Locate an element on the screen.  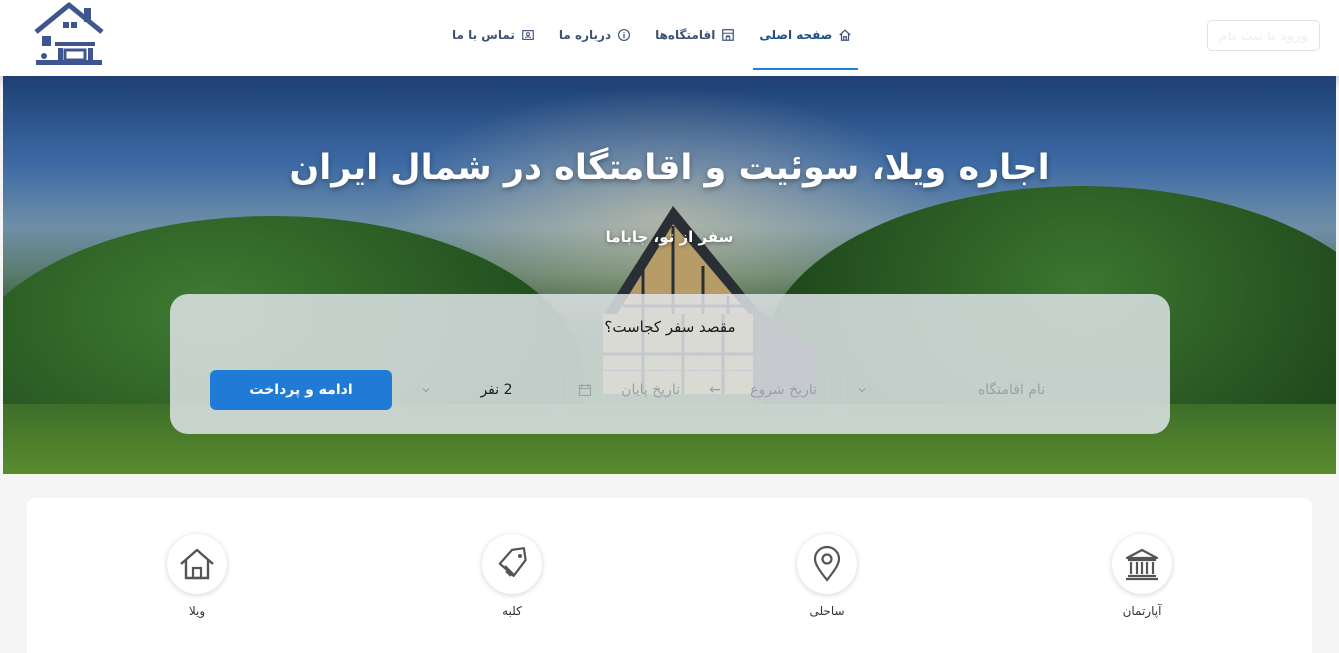
hero-subtitle: سفر از تو، جاباما is located at coordinates (669, 237).